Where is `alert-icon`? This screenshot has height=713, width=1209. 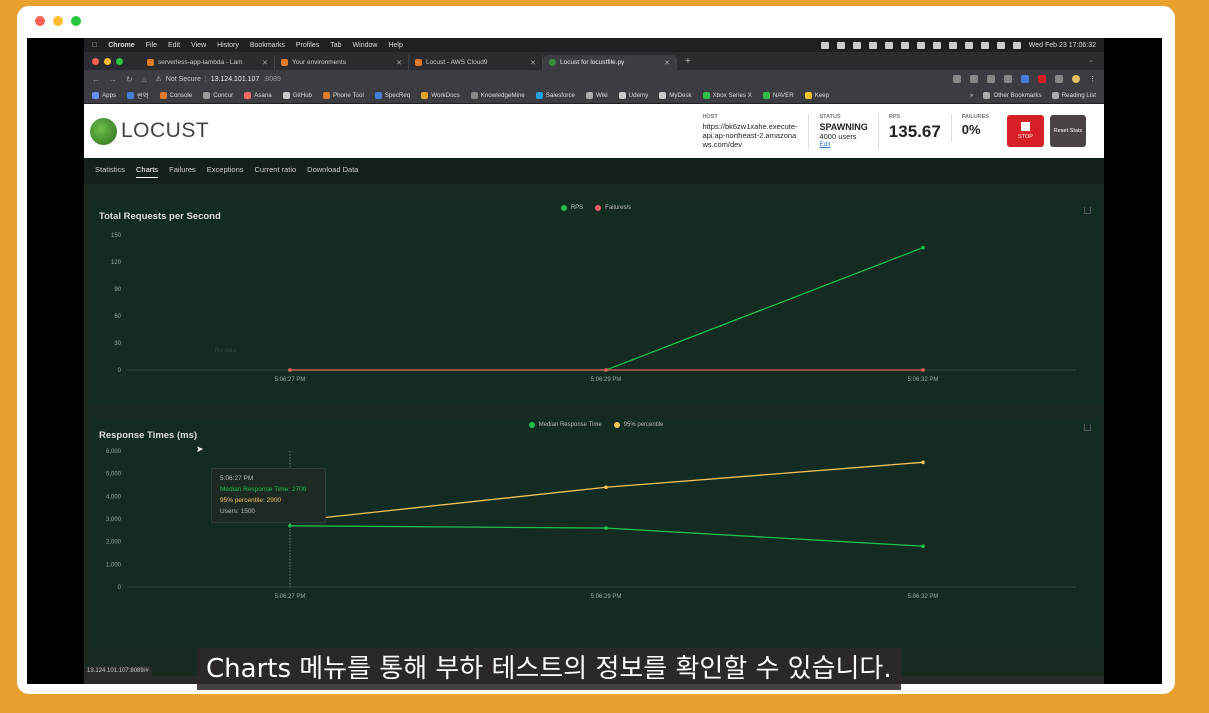 alert-icon is located at coordinates (904, 45).